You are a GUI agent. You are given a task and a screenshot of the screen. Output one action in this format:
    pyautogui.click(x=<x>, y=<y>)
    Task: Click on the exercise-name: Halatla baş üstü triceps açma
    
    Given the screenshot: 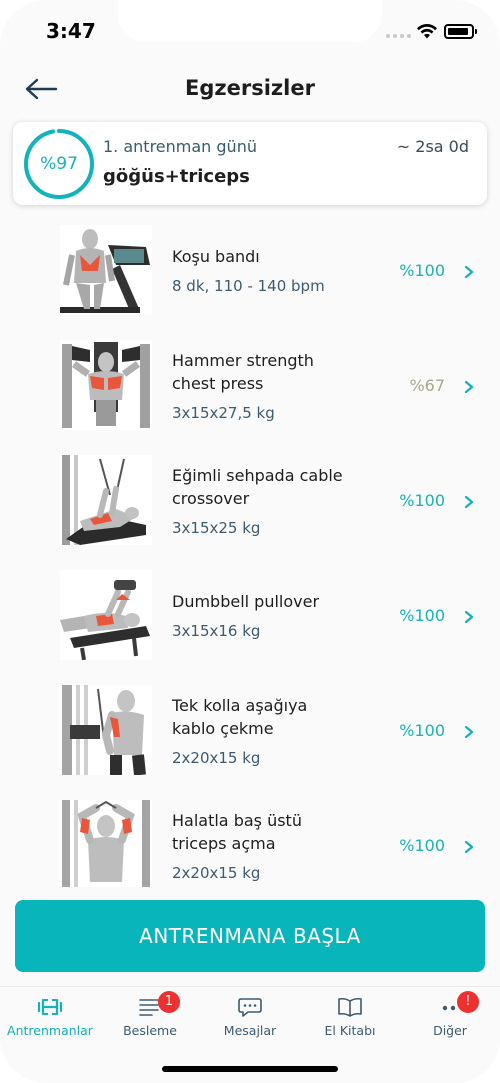 What is the action you would take?
    pyautogui.click(x=237, y=832)
    